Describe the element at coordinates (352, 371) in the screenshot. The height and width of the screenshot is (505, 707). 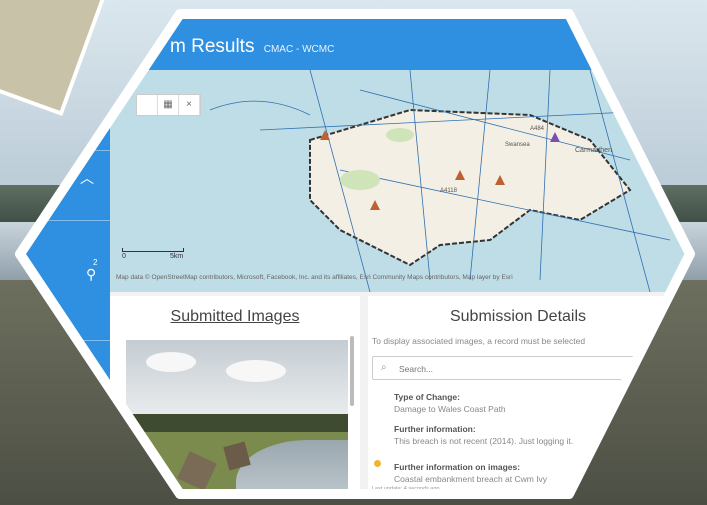
I see `images-scrollbar` at that location.